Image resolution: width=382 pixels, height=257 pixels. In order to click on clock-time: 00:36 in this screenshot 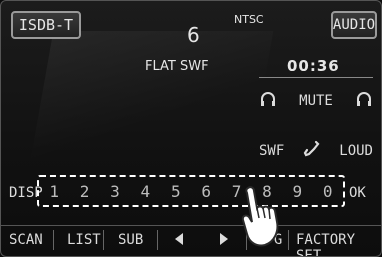, I will do `click(313, 66)`.